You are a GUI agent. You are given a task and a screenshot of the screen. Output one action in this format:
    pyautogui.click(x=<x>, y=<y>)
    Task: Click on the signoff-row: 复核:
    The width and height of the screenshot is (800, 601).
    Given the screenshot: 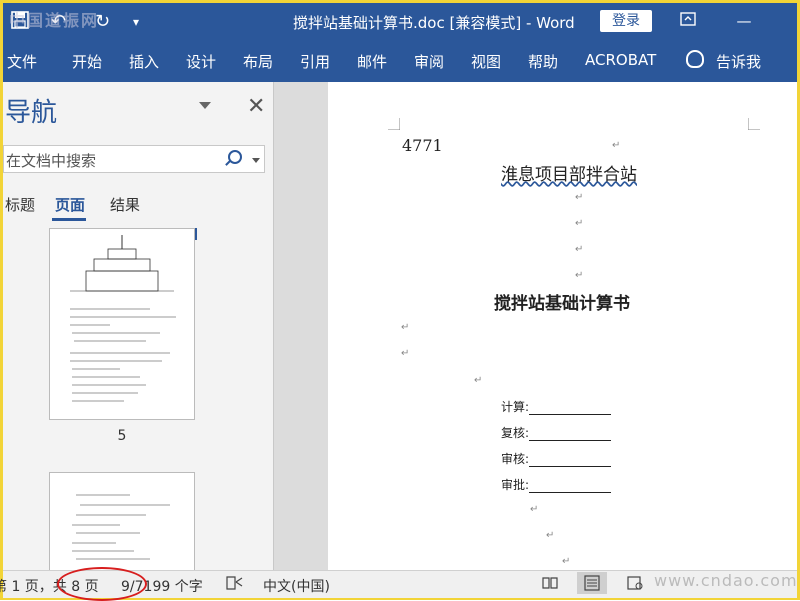 What is the action you would take?
    pyautogui.click(x=556, y=432)
    